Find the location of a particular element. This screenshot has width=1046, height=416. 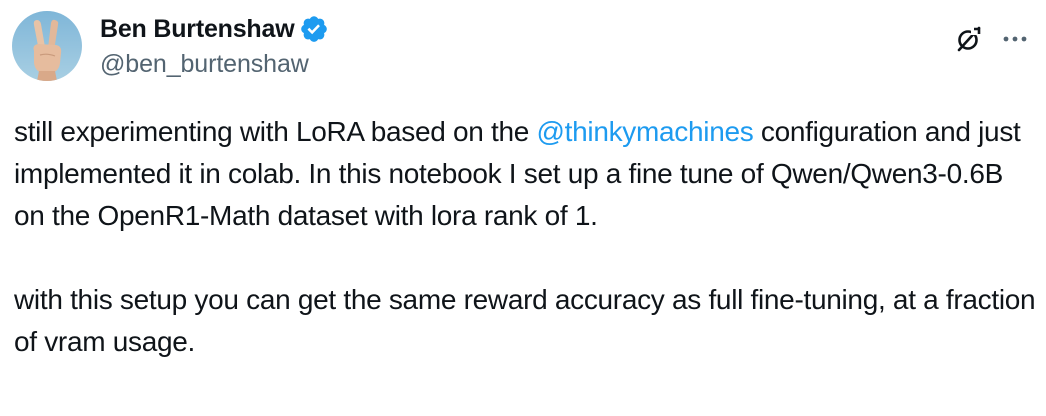

name-row: Ben Burtenshaw is located at coordinates (214, 29).